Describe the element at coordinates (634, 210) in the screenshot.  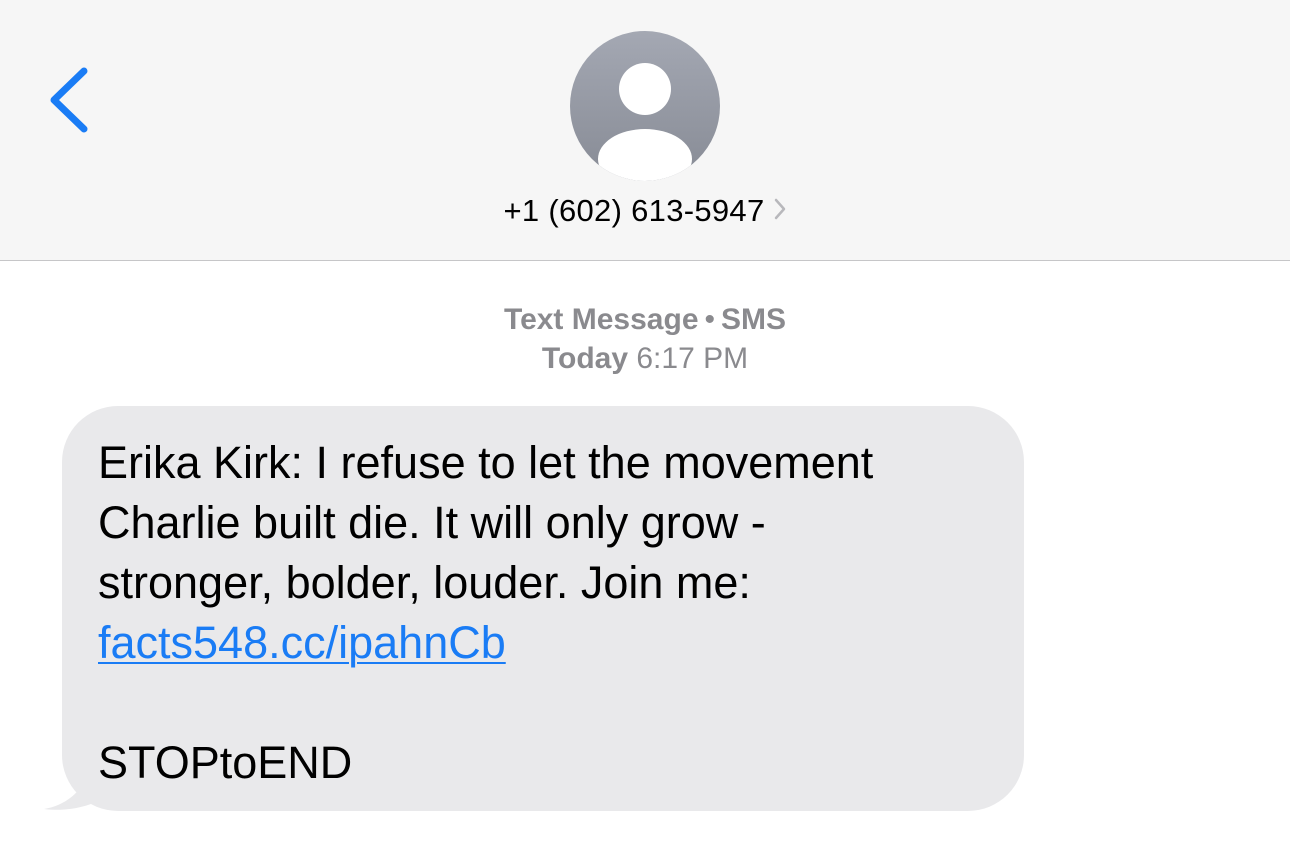
I see `contact-name: +1 (602) 613-5947` at that location.